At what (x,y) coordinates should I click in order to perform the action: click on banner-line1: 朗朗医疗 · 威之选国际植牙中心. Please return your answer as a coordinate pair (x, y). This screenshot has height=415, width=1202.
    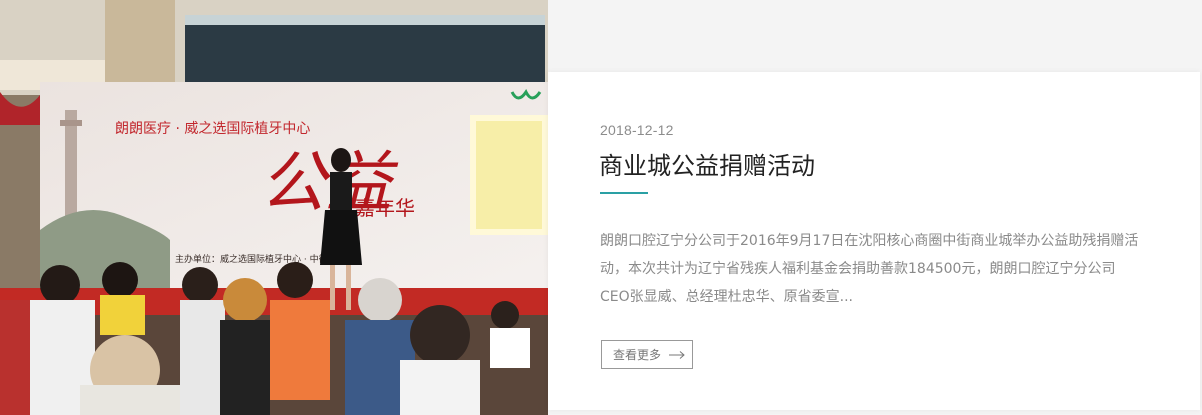
    Looking at the image, I should click on (212, 129).